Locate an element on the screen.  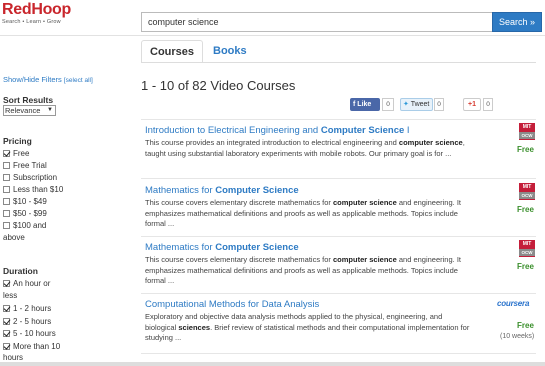
header: RedHoop Search • Learn • Grow Search » is located at coordinates (272, 18).